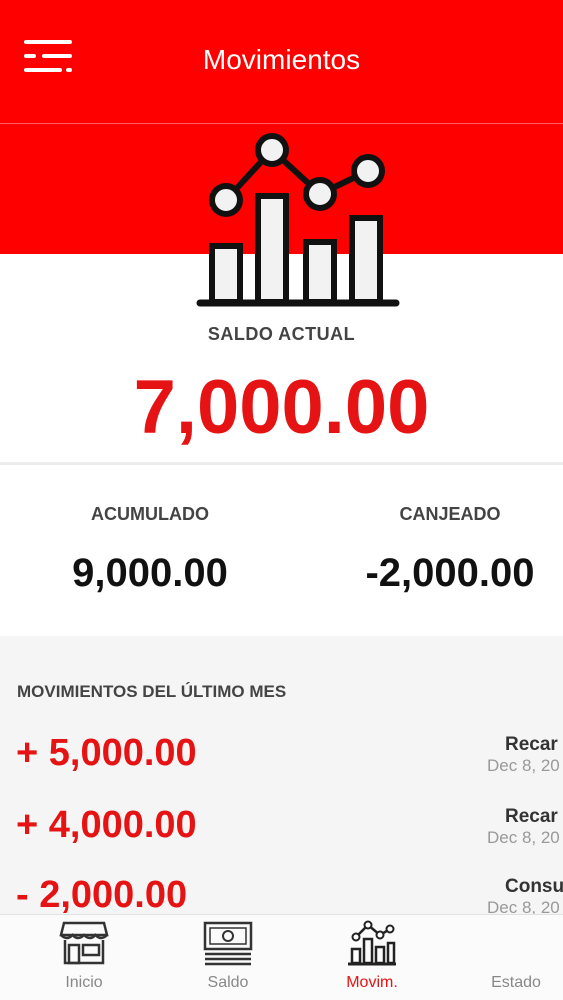  I want to click on movement-row: - 2,000.00 Consu Dec 8, 20, so click(281, 895).